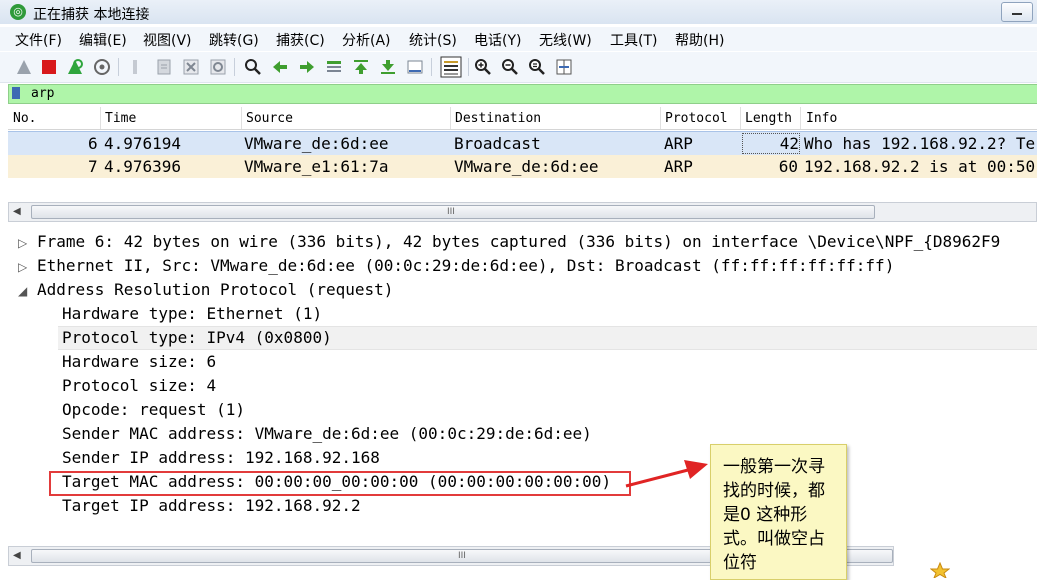  Describe the element at coordinates (498, 118) in the screenshot. I see `column-destination: Destination` at that location.